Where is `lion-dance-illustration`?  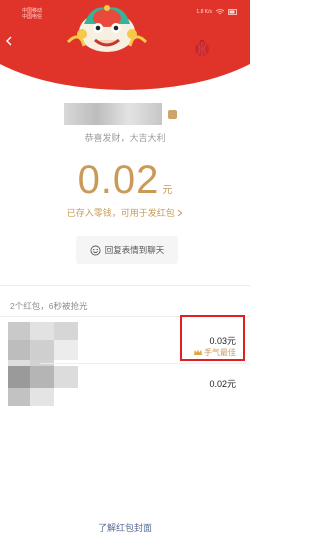
lion-dance-illustration is located at coordinates (107, 28).